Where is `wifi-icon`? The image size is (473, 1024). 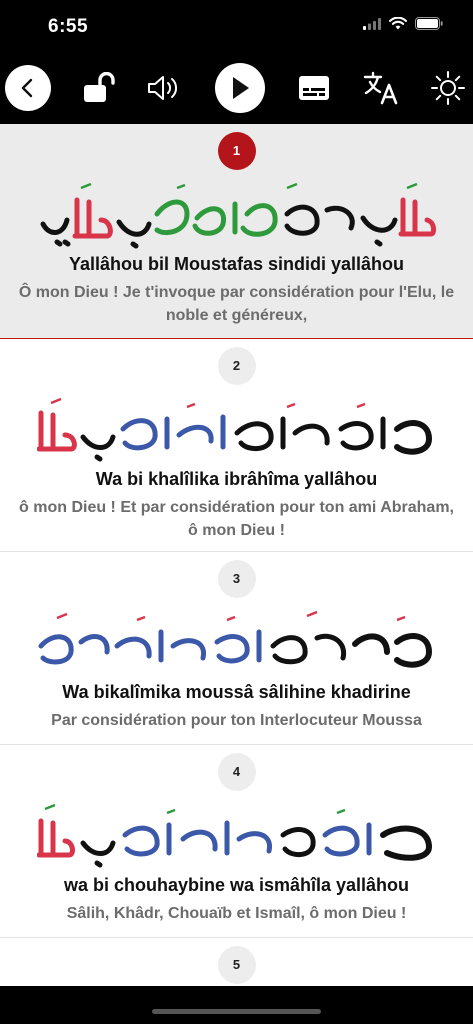 wifi-icon is located at coordinates (398, 23).